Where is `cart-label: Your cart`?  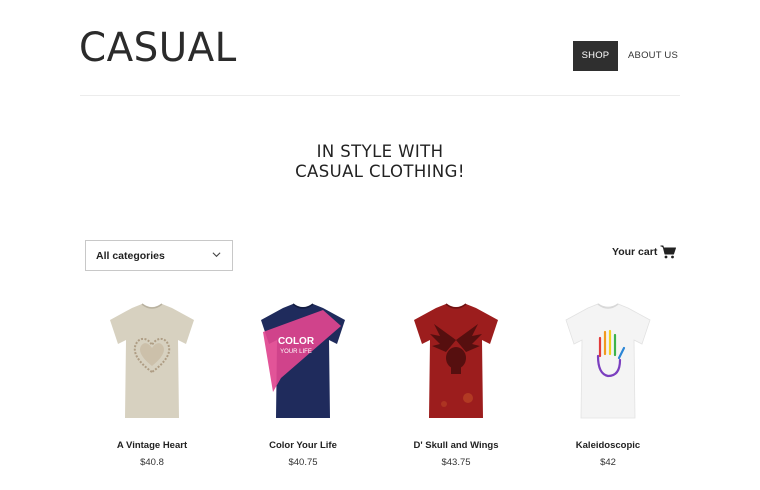
cart-label: Your cart is located at coordinates (635, 252).